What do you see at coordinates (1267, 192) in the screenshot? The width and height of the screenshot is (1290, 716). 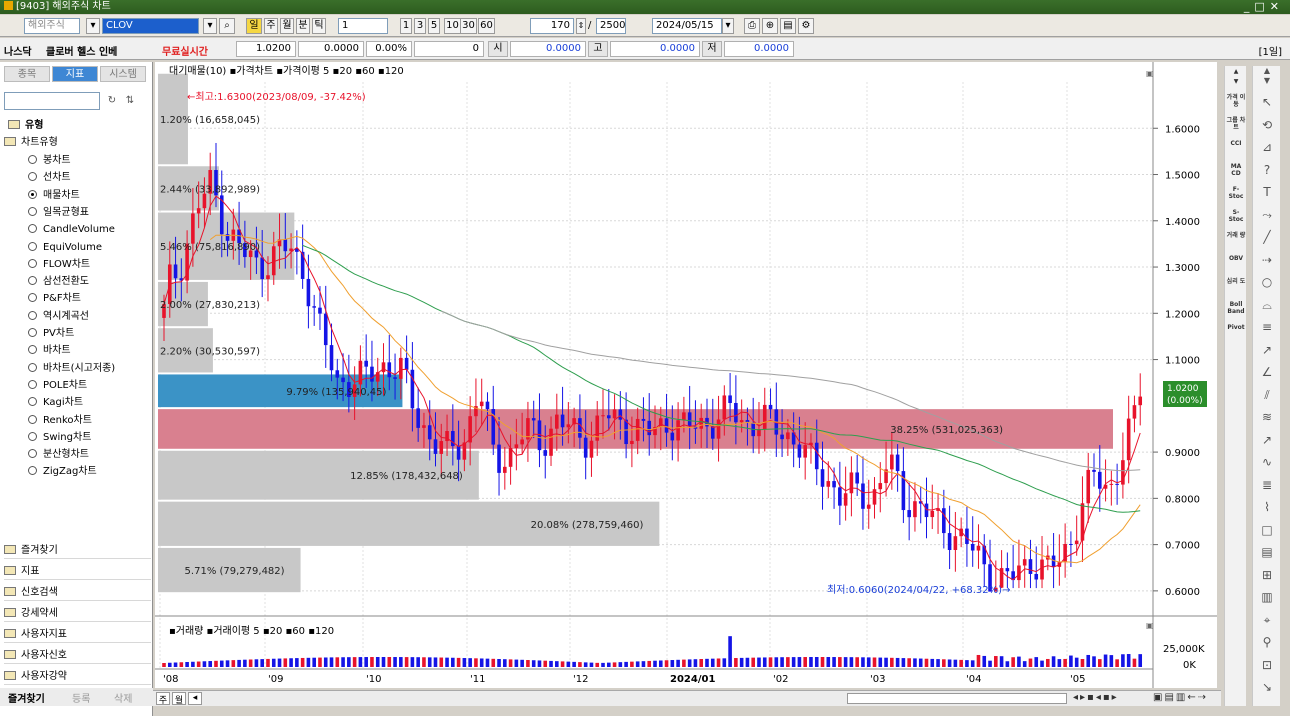 I see `text-icon: T` at bounding box center [1267, 192].